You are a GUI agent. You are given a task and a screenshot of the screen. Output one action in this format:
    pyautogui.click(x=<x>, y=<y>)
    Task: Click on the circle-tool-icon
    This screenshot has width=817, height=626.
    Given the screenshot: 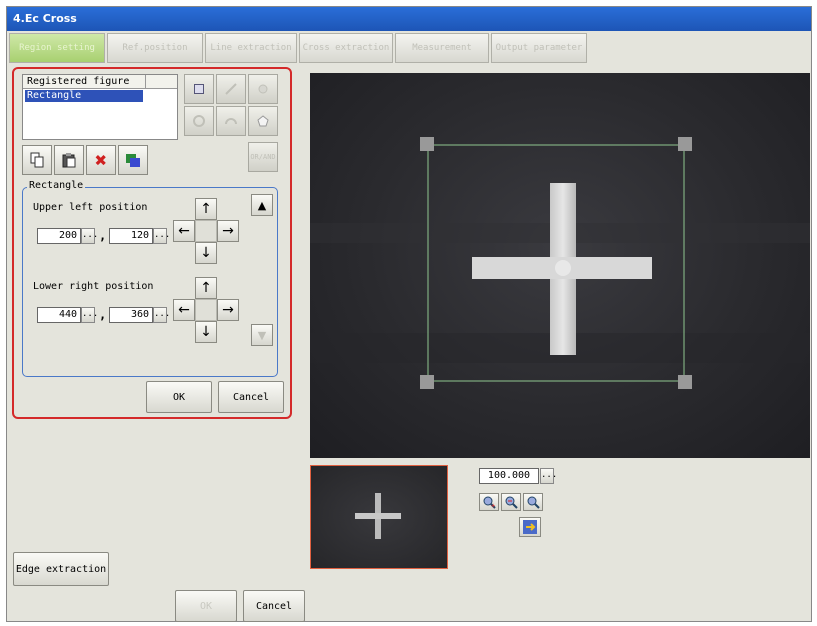 What is the action you would take?
    pyautogui.click(x=263, y=89)
    